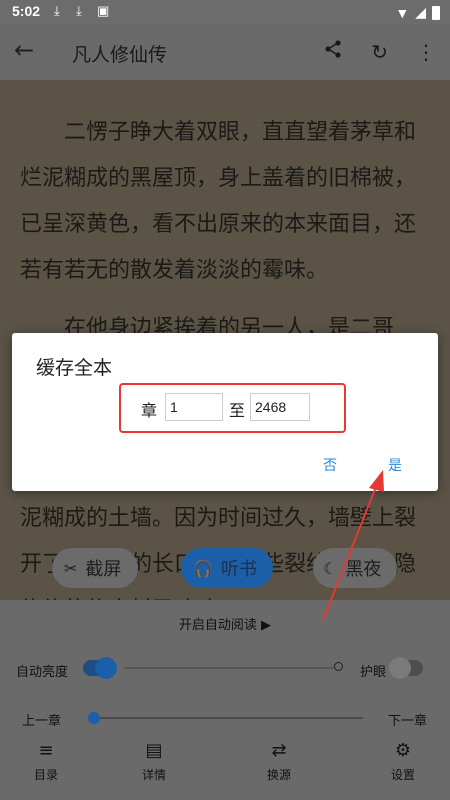 The image size is (450, 800). Describe the element at coordinates (279, 750) in the screenshot. I see `shuffle-icon: ⇄` at that location.